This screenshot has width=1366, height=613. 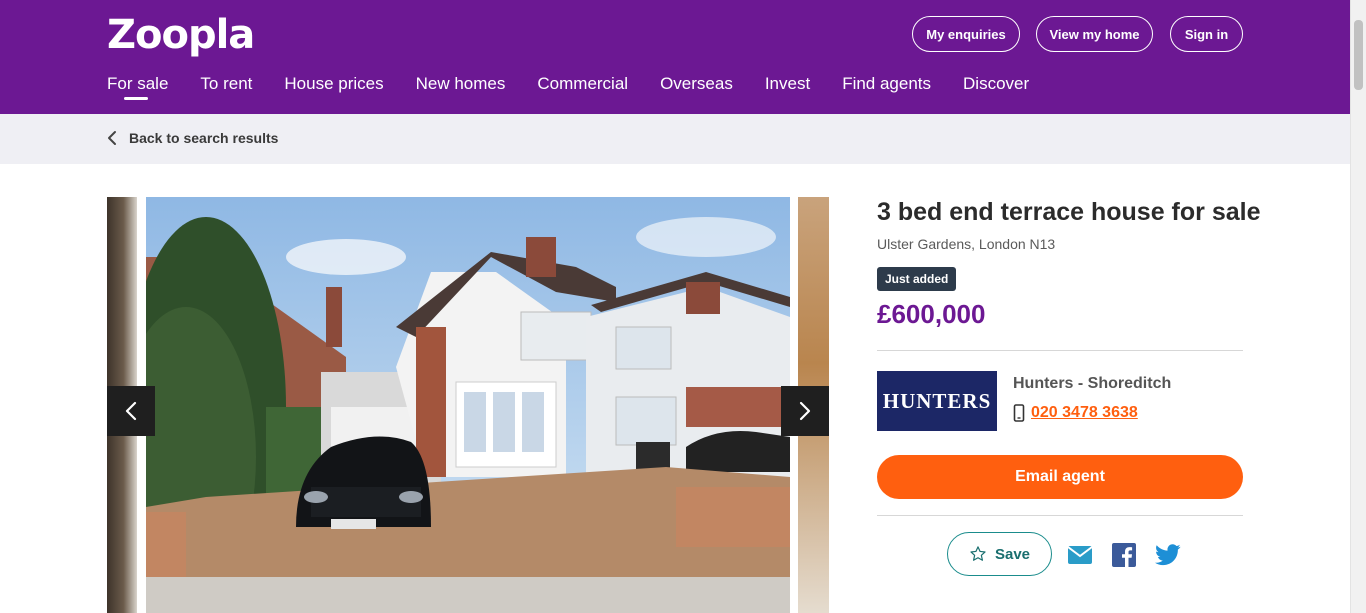 I want to click on nav-house-prices: House prices, so click(x=333, y=84).